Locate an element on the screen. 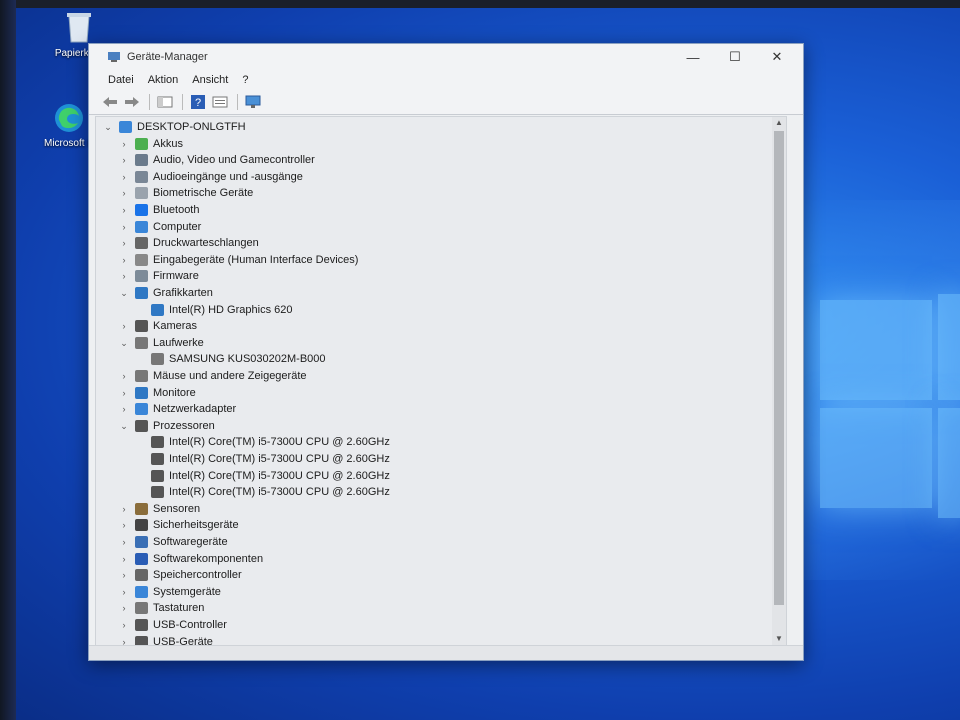  windows-logo-wallpaper is located at coordinates (890, 415).